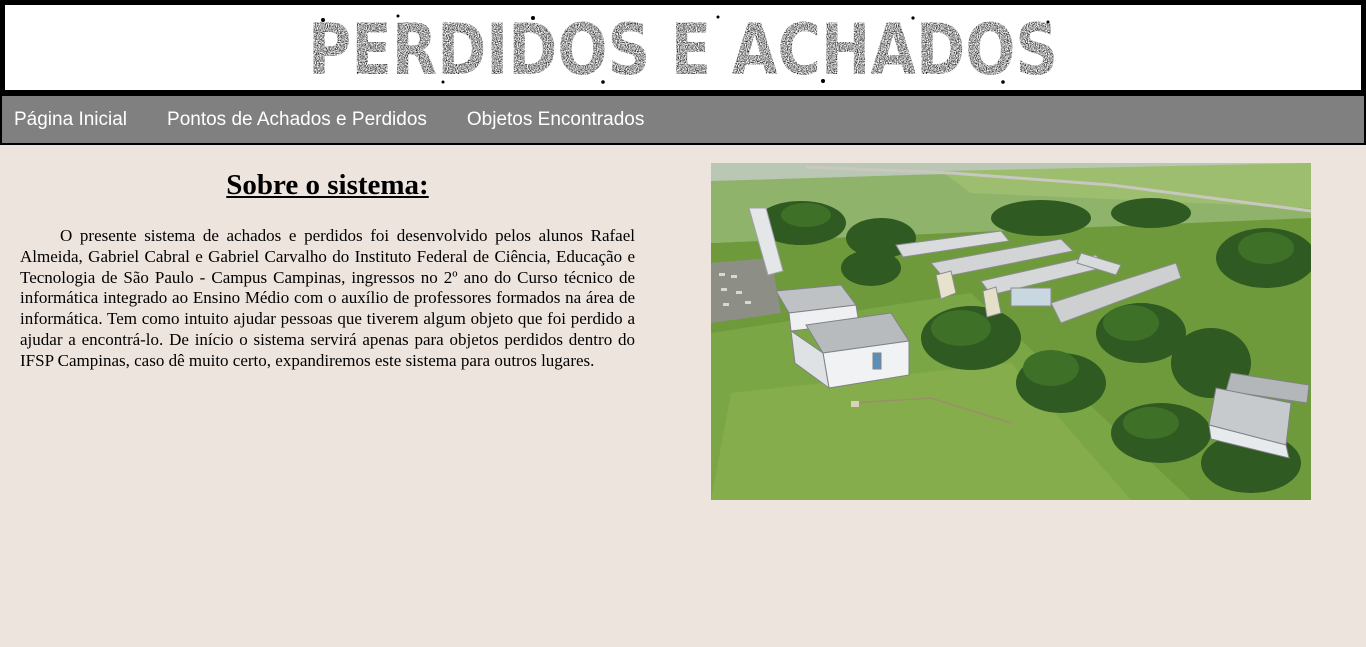 The height and width of the screenshot is (647, 1366). I want to click on site-logo-text: PERDIDOS E ACHADOS, so click(683, 48).